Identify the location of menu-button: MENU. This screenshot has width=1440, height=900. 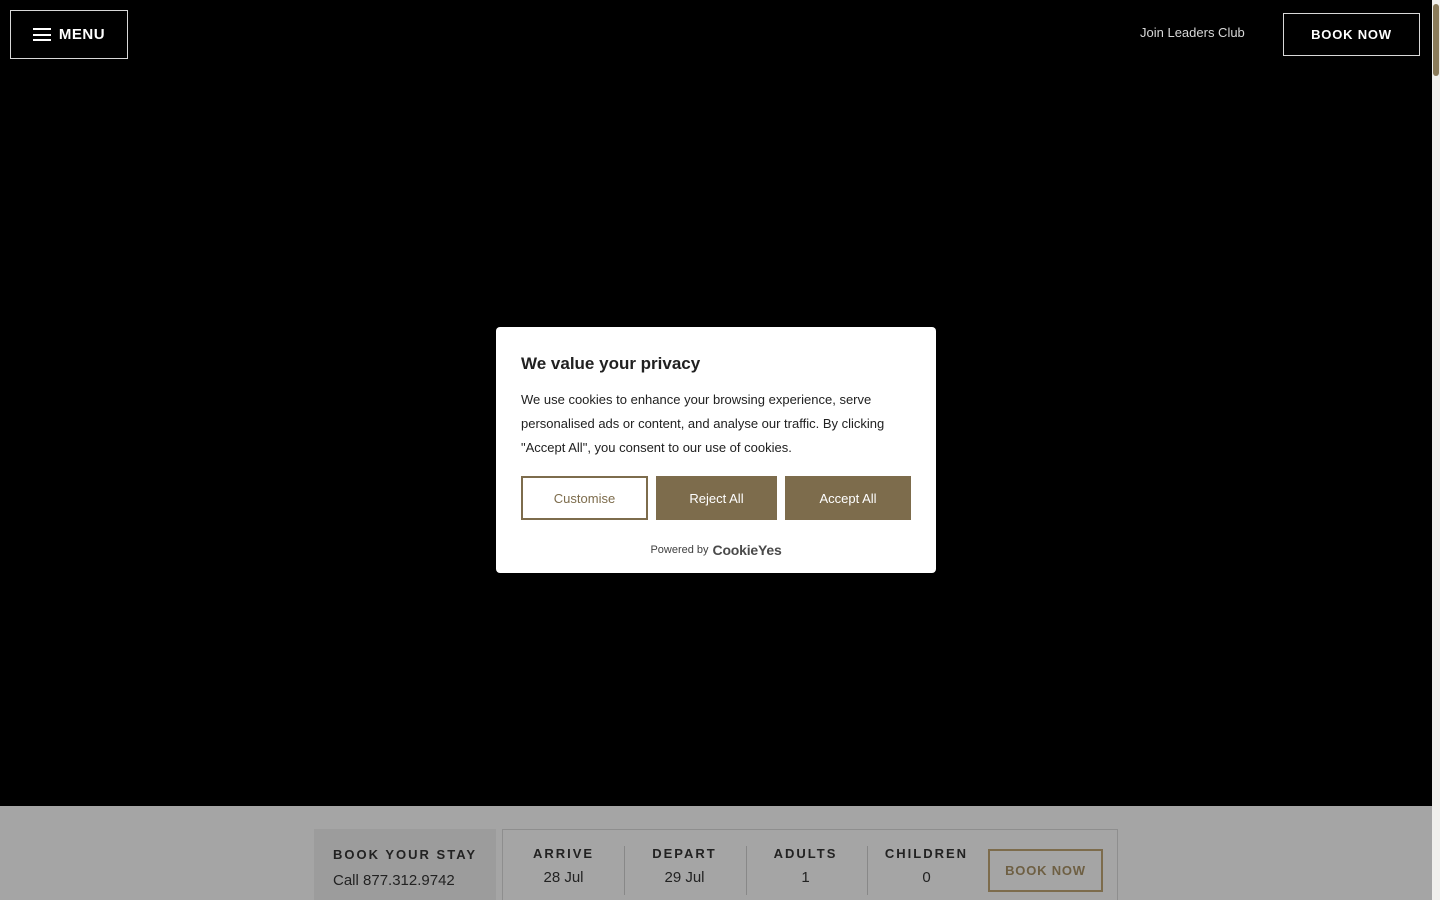
(69, 34).